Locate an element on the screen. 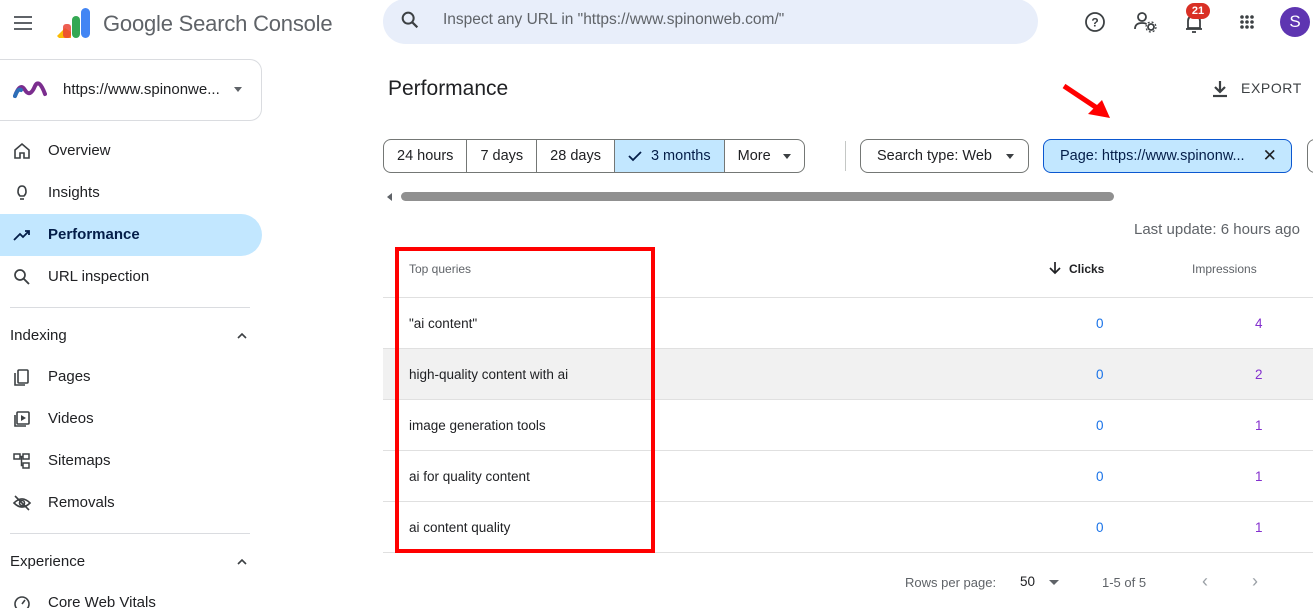 This screenshot has width=1313, height=608. sidebar-item-label: Removals is located at coordinates (81, 502).